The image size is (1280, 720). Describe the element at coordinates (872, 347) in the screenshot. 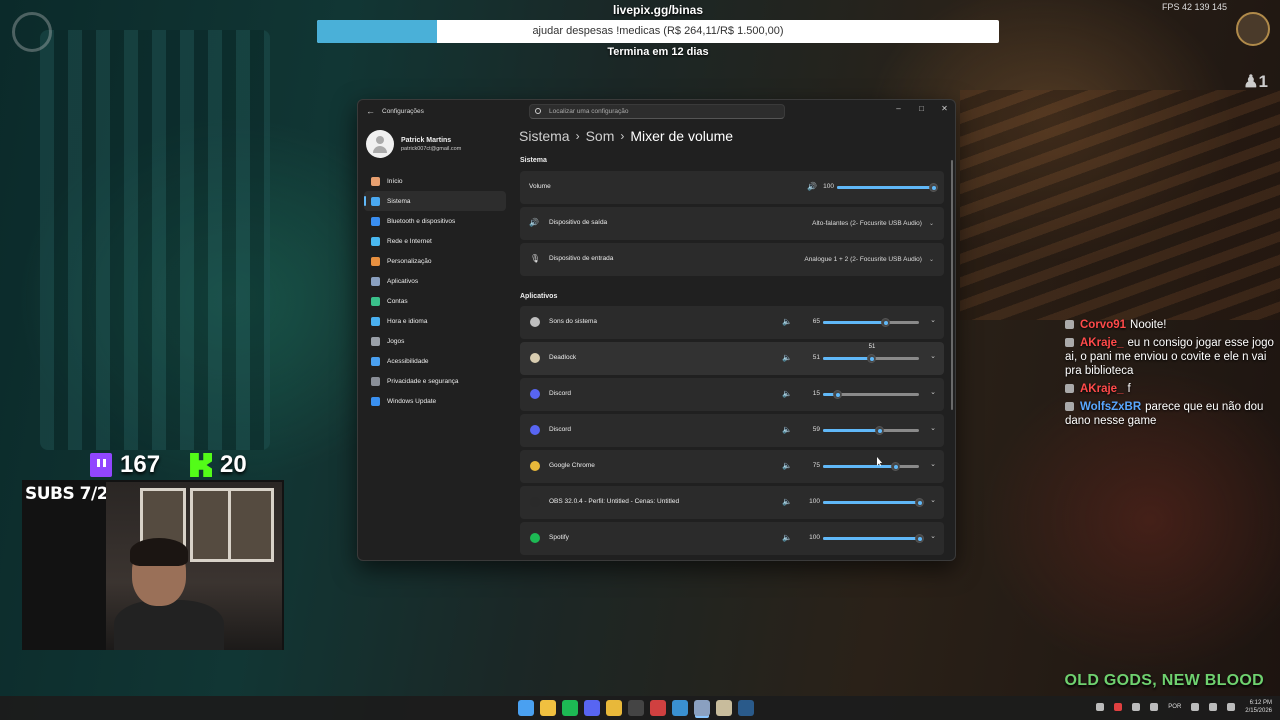

I see `volume-tooltip: 51` at that location.